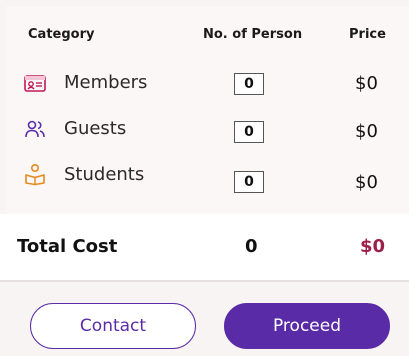  Describe the element at coordinates (367, 34) in the screenshot. I see `header-price: Price` at that location.